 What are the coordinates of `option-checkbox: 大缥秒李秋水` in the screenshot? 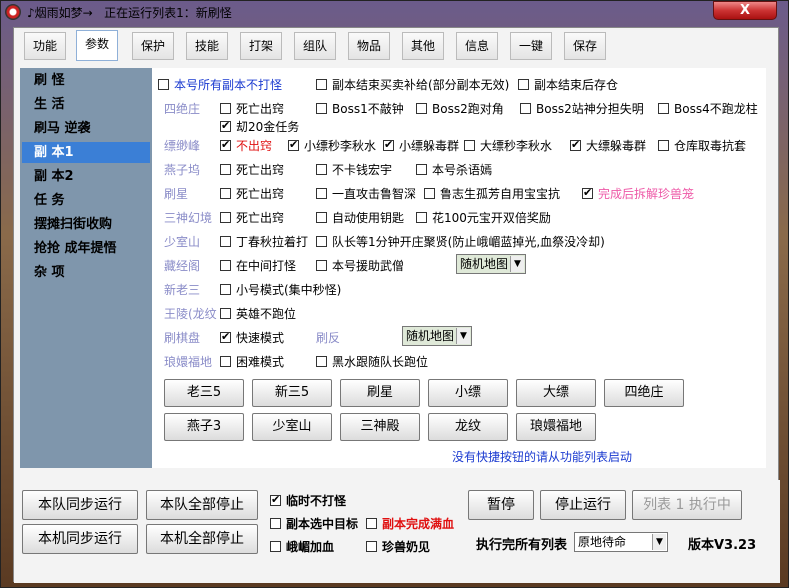 It's located at (508, 145).